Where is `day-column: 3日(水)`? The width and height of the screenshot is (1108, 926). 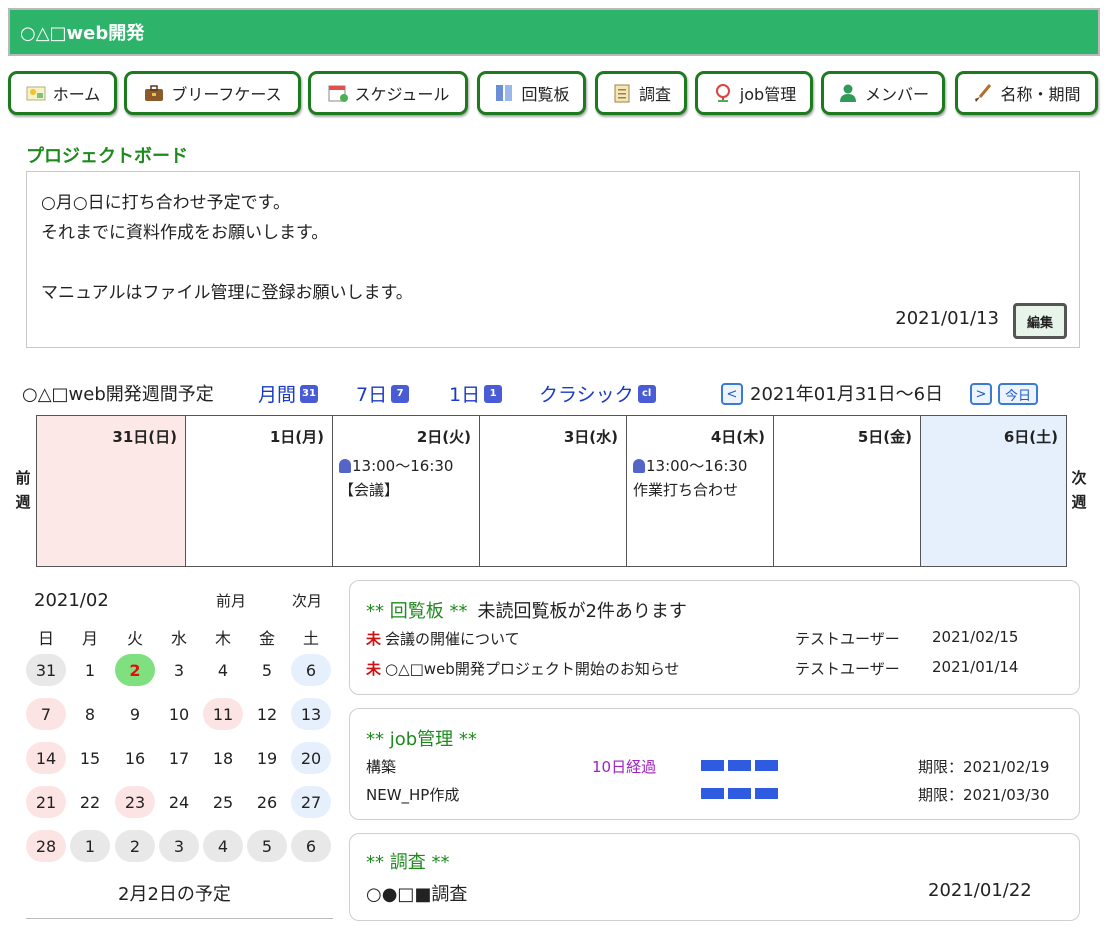
day-column: 3日(水) is located at coordinates (552, 491).